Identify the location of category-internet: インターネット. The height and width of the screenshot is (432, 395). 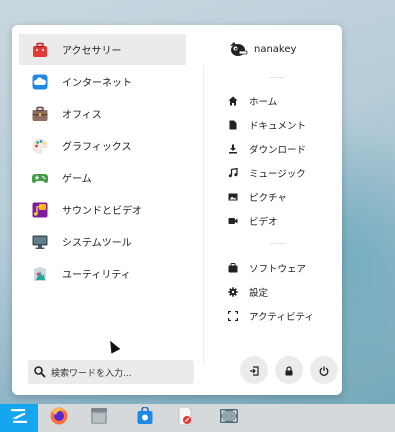
(102, 81).